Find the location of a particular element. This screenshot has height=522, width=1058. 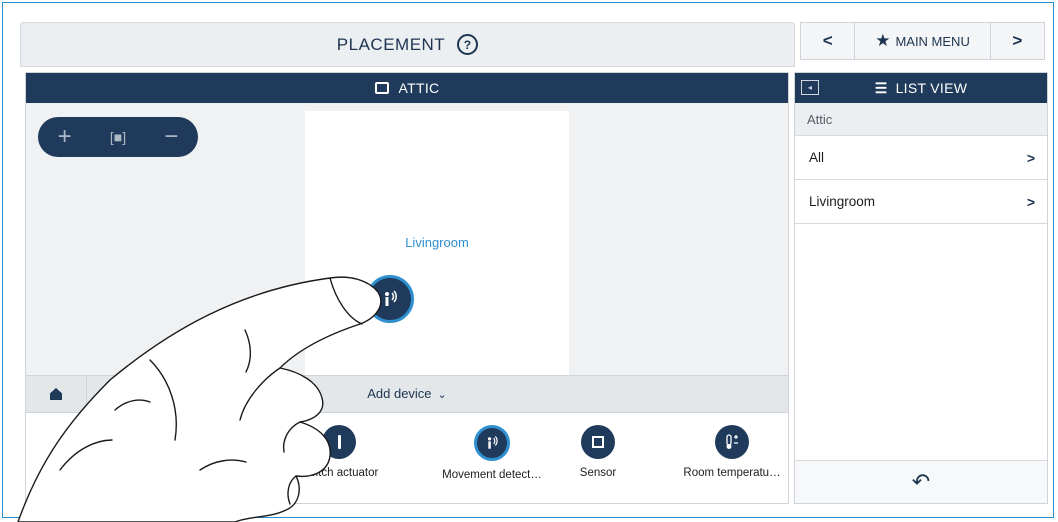

back-arrow-icon: ↶ is located at coordinates (921, 481).